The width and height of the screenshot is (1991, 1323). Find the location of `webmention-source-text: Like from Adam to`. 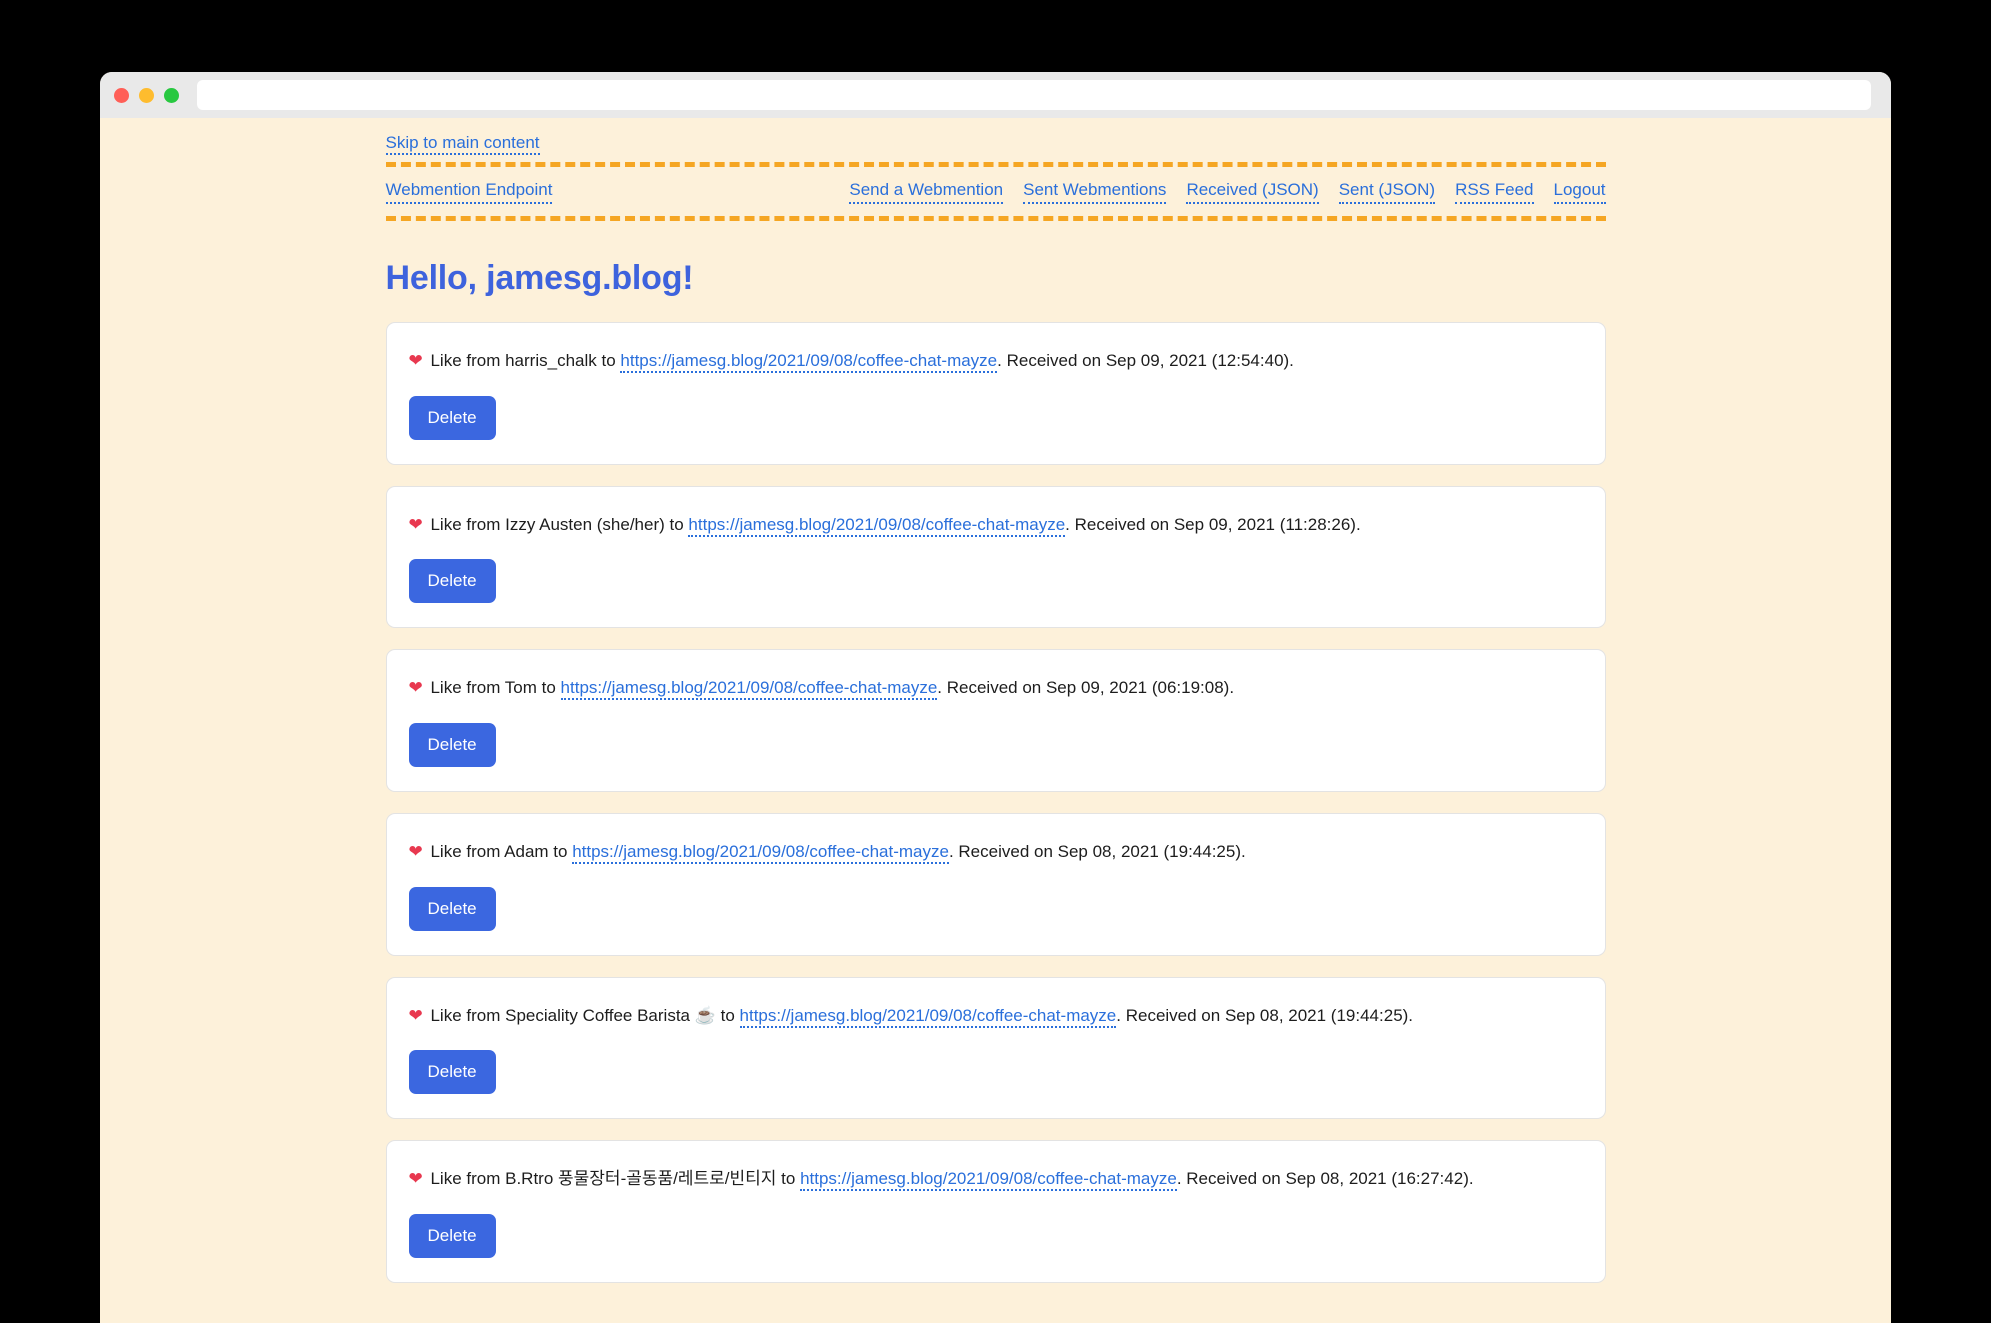

webmention-source-text: Like from Adam to is located at coordinates (499, 852).